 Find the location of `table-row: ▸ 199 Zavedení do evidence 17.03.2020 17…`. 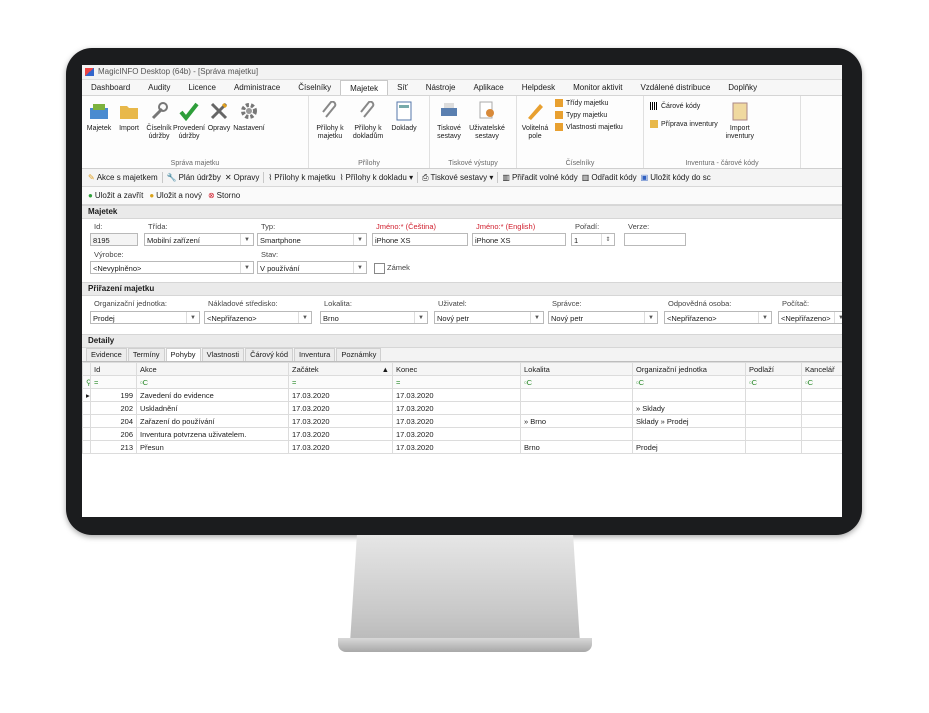

table-row: ▸ 199 Zavedení do evidence 17.03.2020 17… is located at coordinates (462, 395).